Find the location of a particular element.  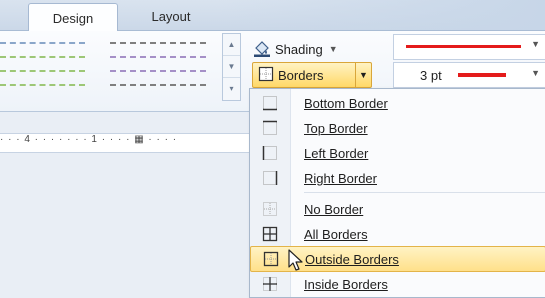

menu-item-label: Top Border is located at coordinates (336, 128).